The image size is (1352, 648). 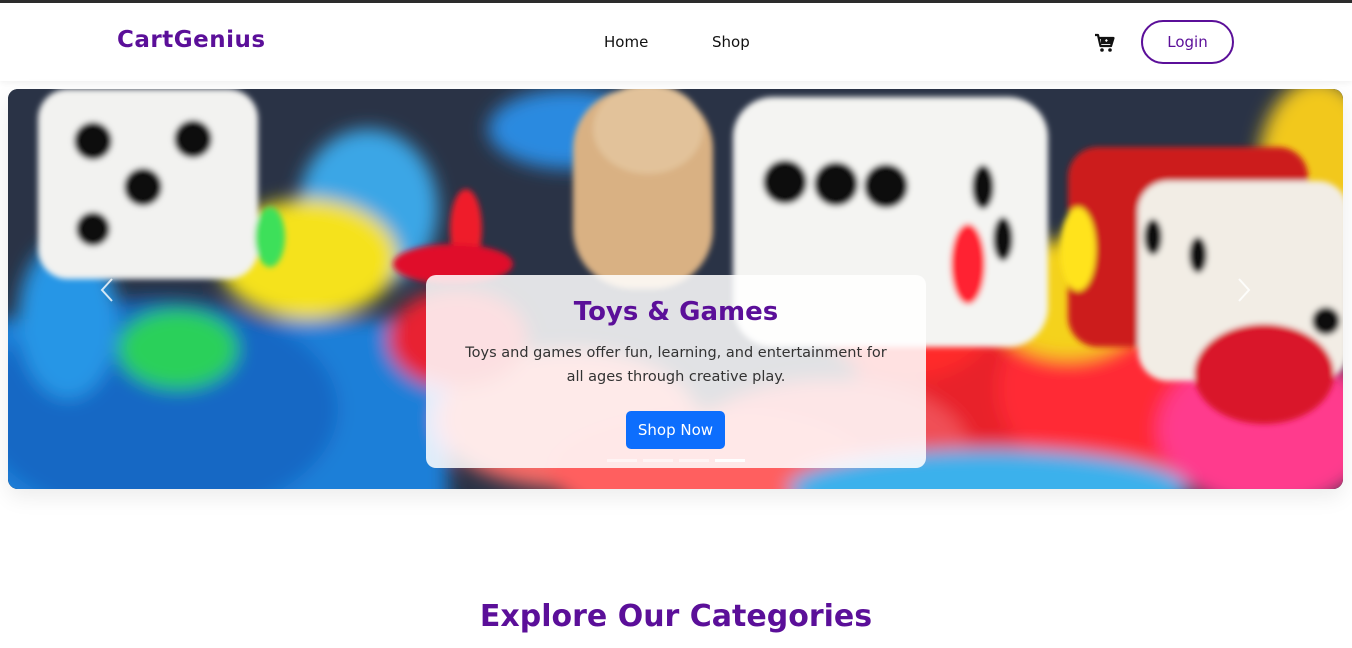 What do you see at coordinates (731, 42) in the screenshot?
I see `nav-link-shop: Shop` at bounding box center [731, 42].